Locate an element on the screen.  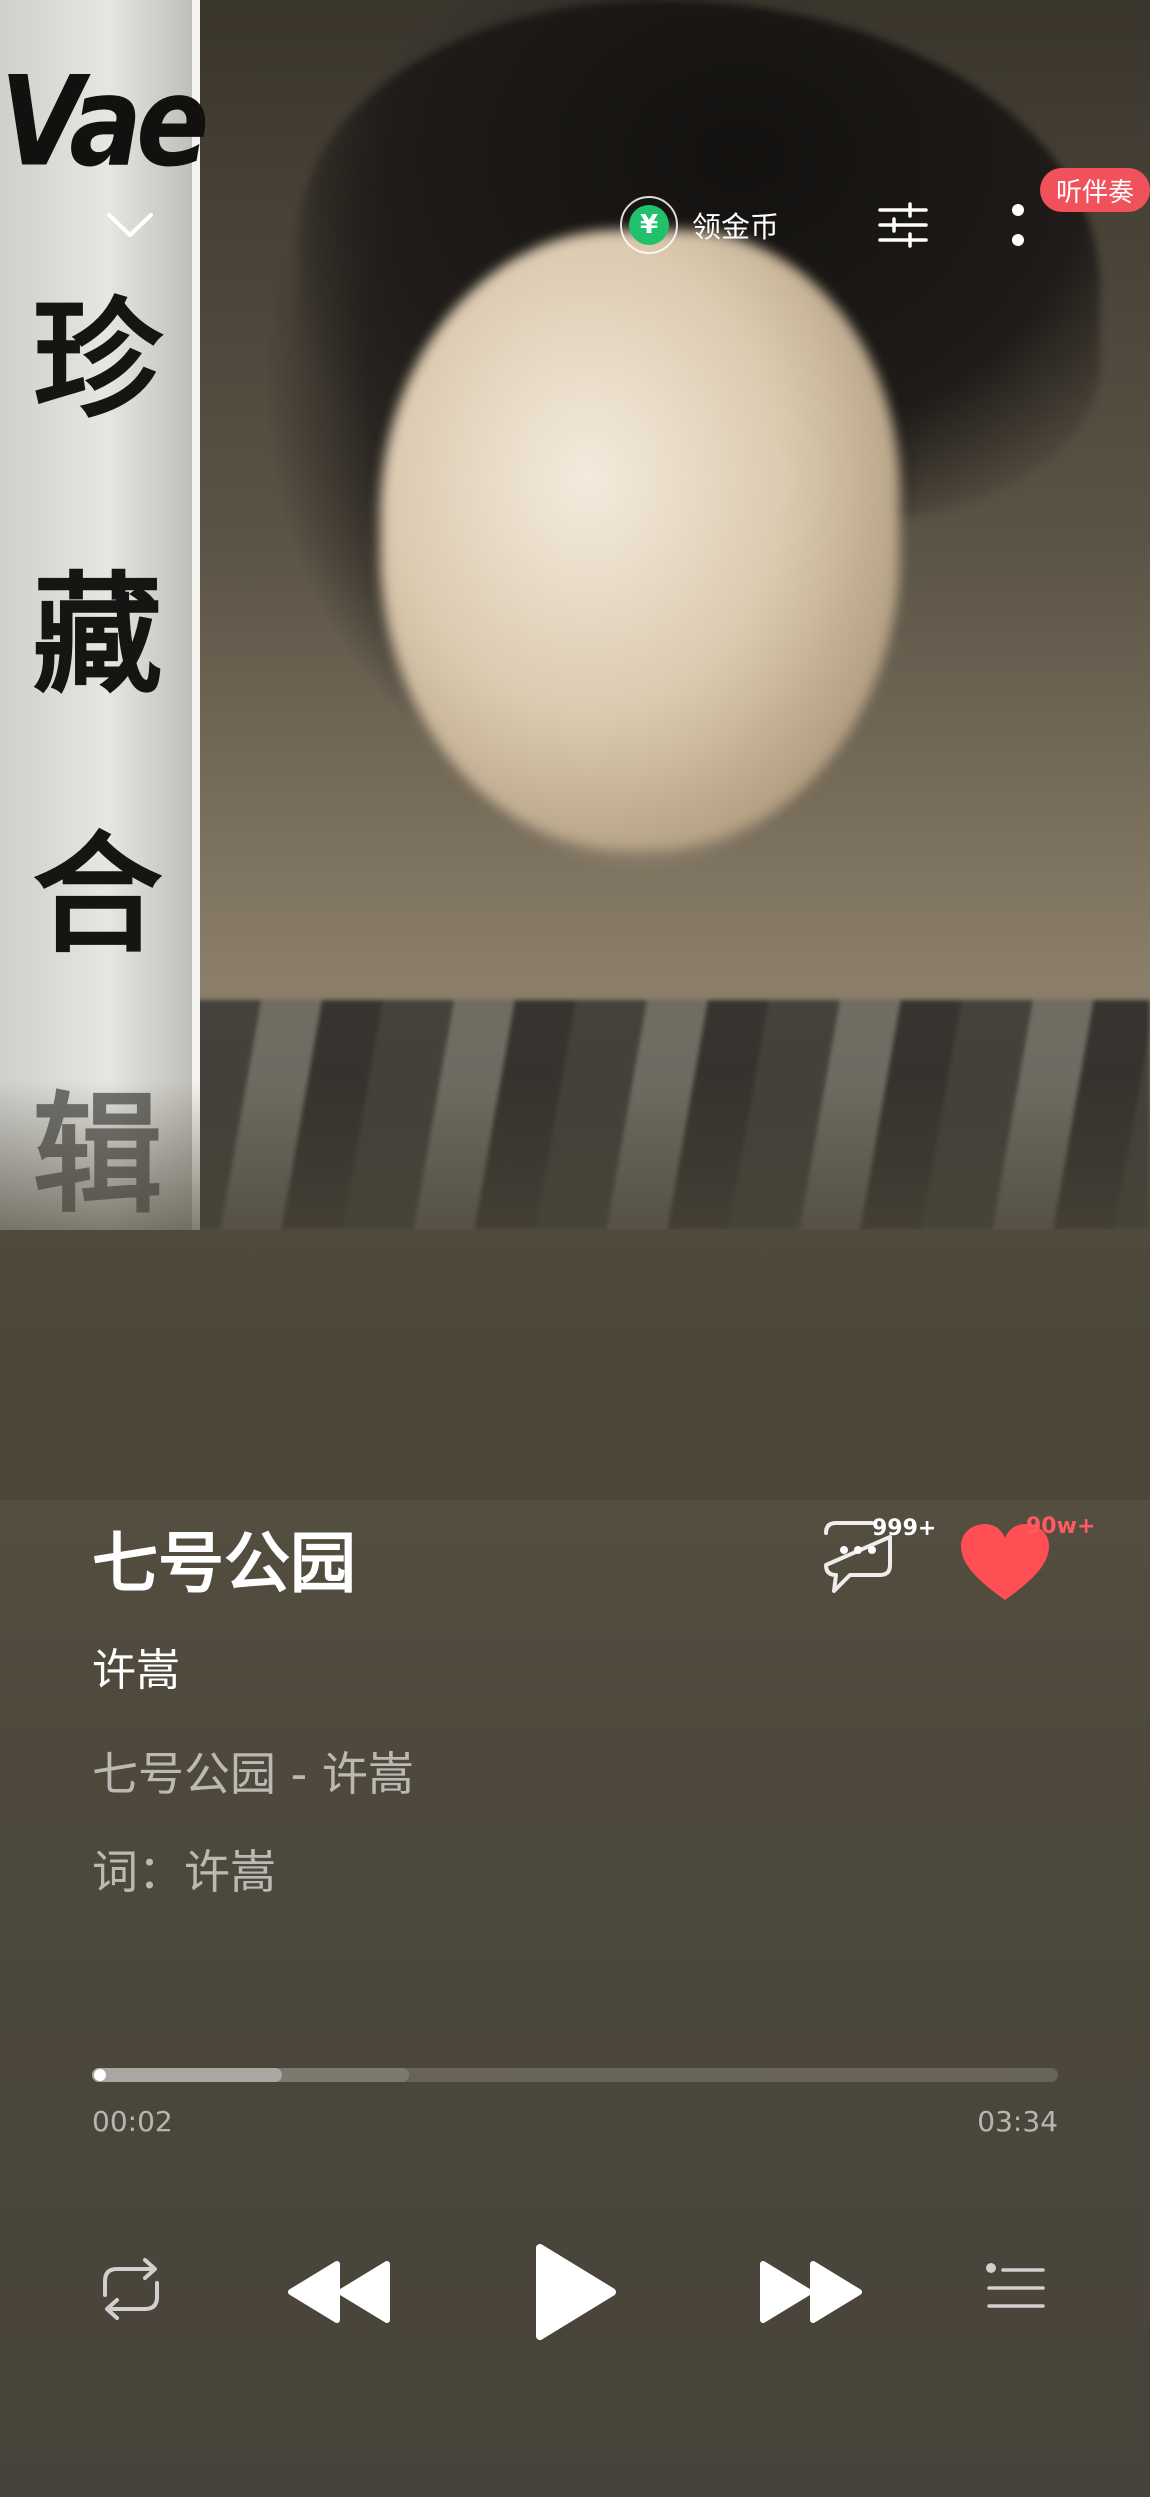
sliders-icon is located at coordinates (903, 225).